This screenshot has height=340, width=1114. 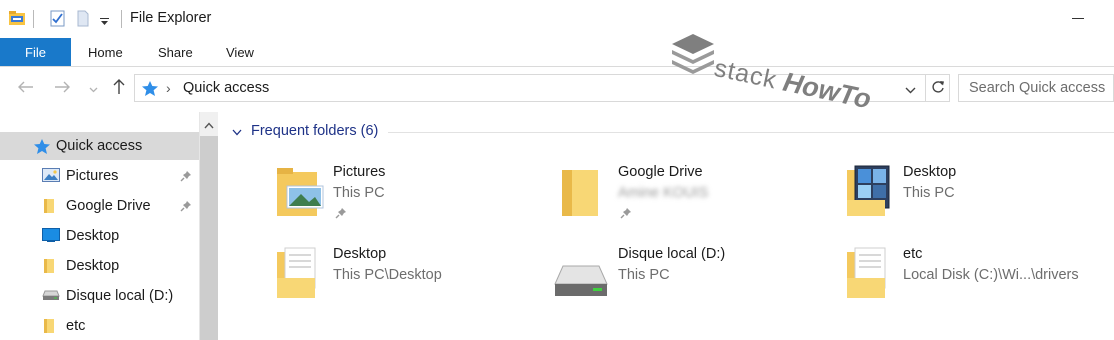 I want to click on forward-button, so click(x=62, y=88).